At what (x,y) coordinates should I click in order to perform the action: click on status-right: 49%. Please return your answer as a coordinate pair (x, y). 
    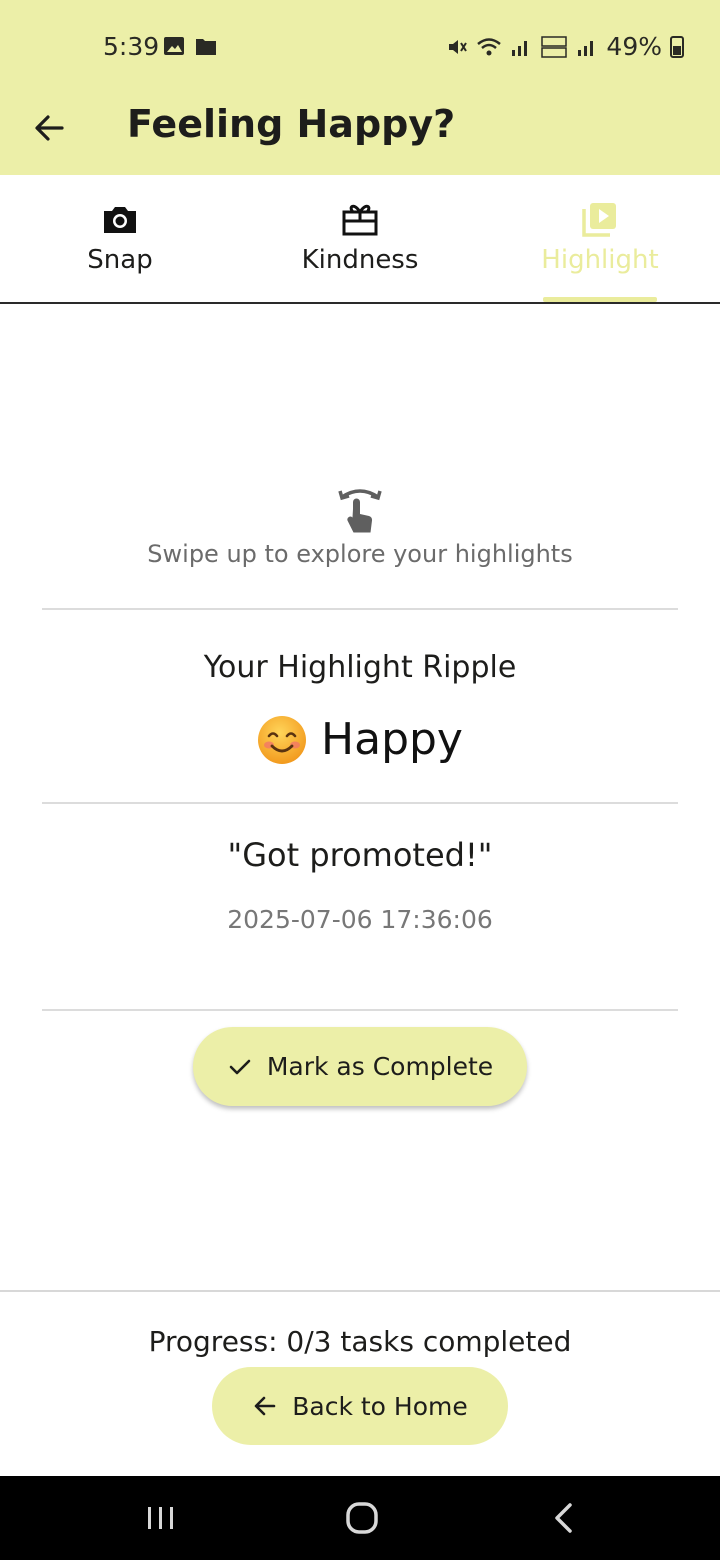
    Looking at the image, I should click on (565, 46).